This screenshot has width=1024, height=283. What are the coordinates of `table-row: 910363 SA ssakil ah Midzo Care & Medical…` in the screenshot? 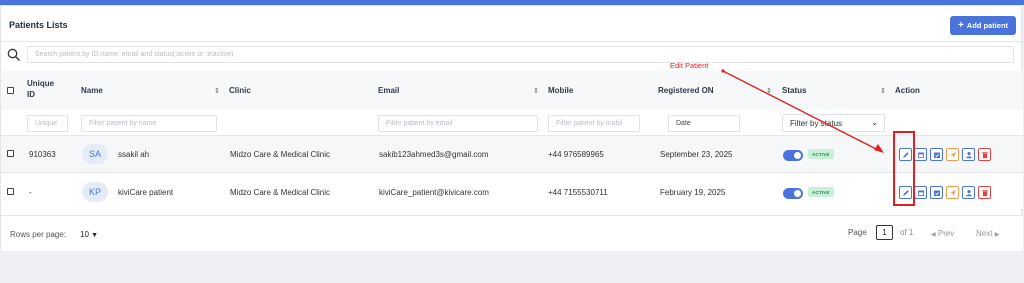 It's located at (512, 153).